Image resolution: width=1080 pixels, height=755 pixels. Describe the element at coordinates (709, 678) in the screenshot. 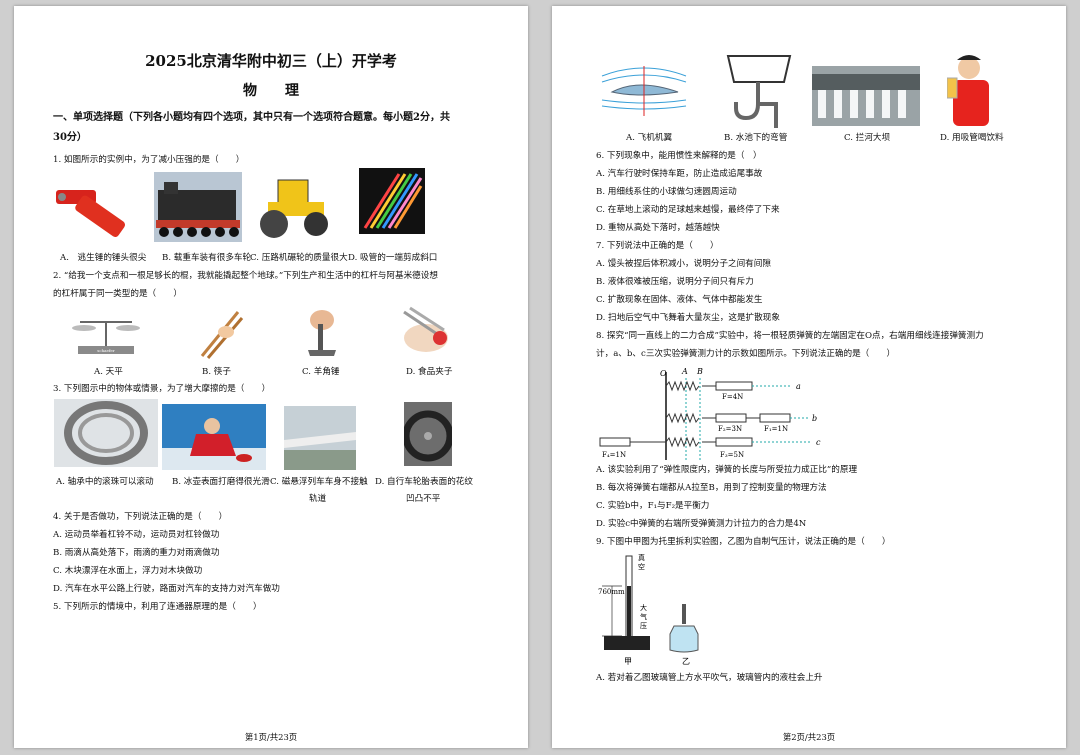

I see `q9-option-a: A. 若对着乙图玻璃管上方水平吹气，玻璃管内的液柱会上升` at that location.